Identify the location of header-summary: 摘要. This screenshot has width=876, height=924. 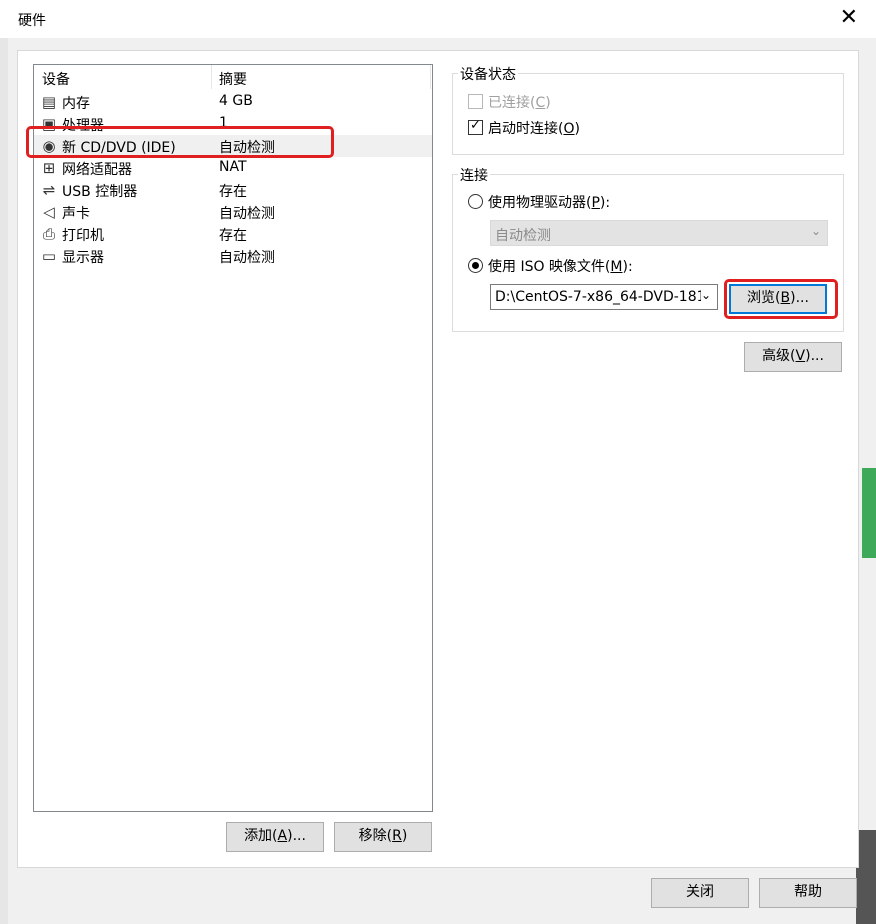
(233, 79).